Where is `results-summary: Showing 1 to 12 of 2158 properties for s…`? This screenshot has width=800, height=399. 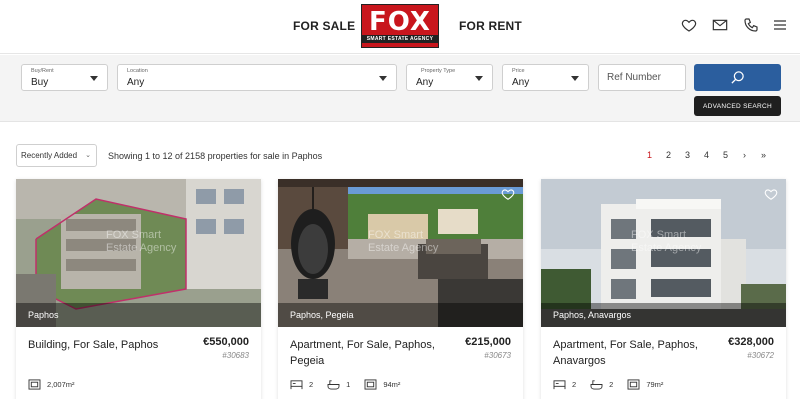 results-summary: Showing 1 to 12 of 2158 properties for s… is located at coordinates (215, 156).